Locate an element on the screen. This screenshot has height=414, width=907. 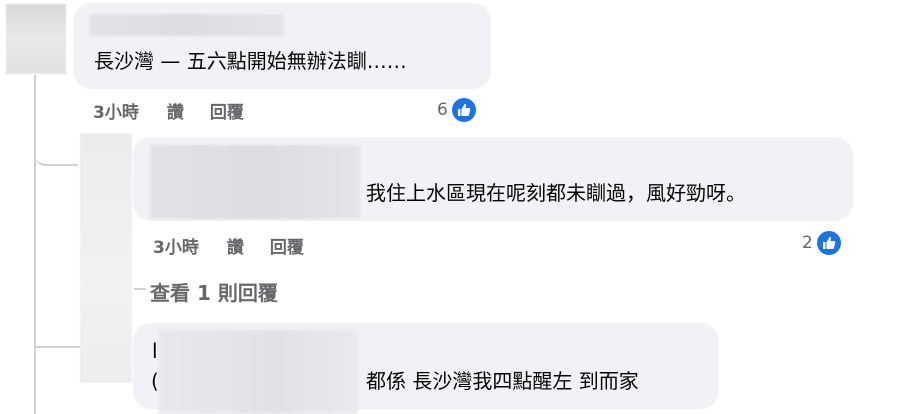
comment-text: 都係 長沙灣我四點醒左 到而家 is located at coordinates (502, 381).